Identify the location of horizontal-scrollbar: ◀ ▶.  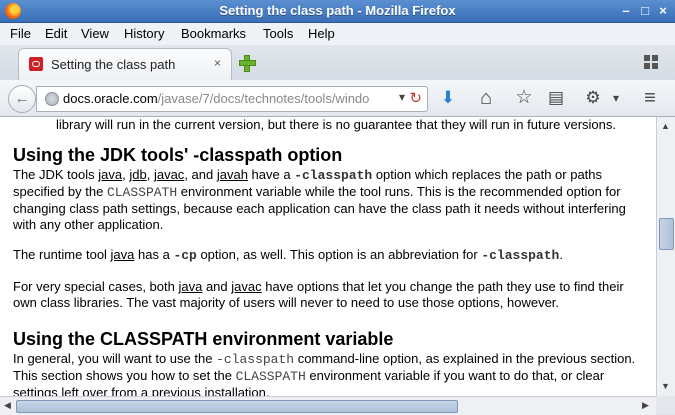
(328, 405).